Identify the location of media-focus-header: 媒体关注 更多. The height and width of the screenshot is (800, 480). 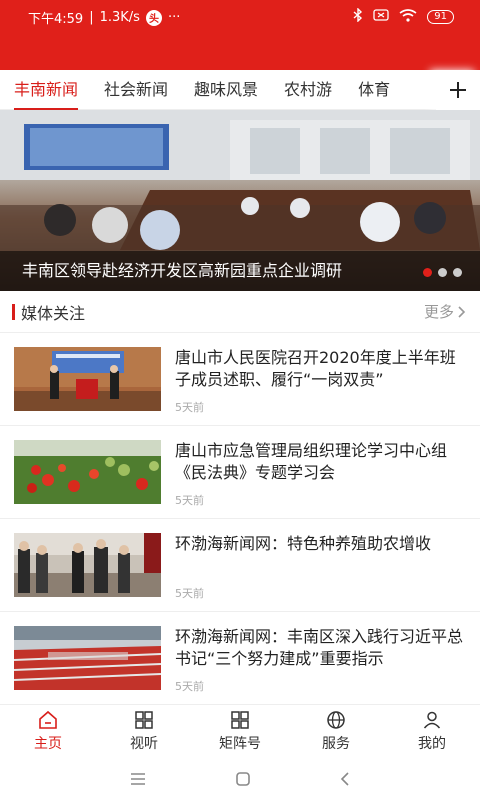
(240, 312).